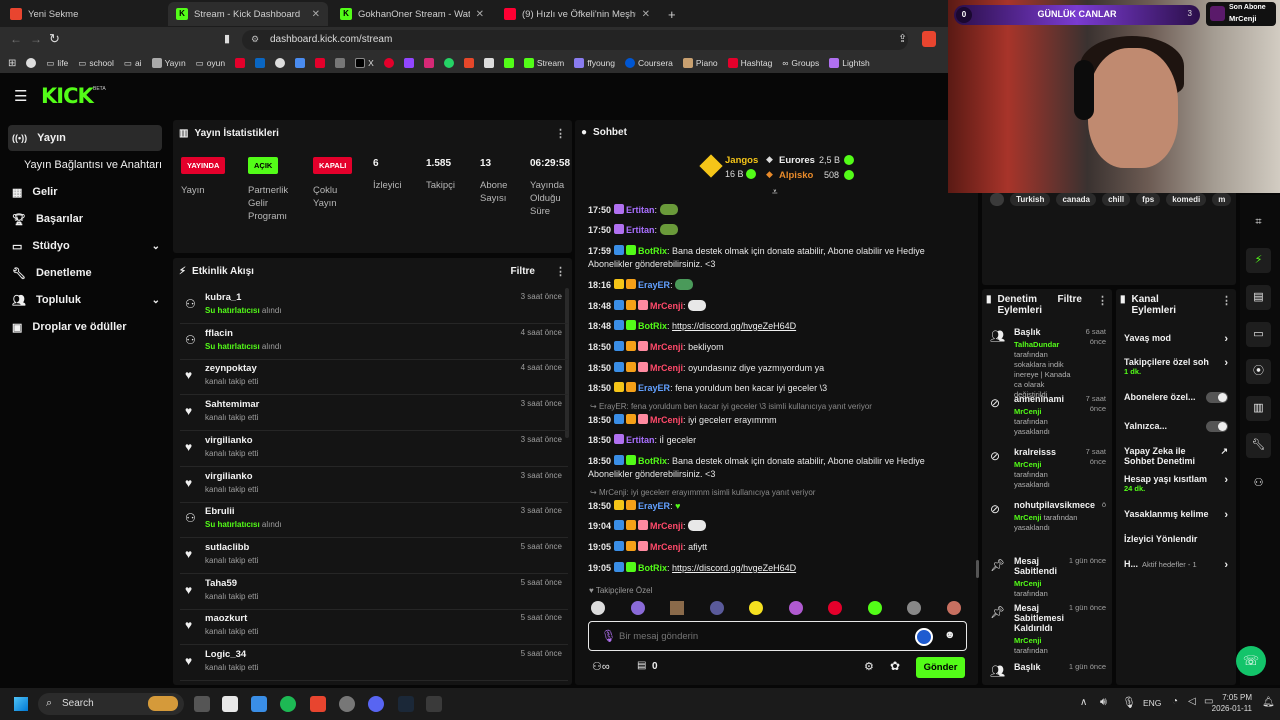 Image resolution: width=1280 pixels, height=720 pixels. What do you see at coordinates (1116, 199) in the screenshot?
I see `tag-pill: chill` at bounding box center [1116, 199].